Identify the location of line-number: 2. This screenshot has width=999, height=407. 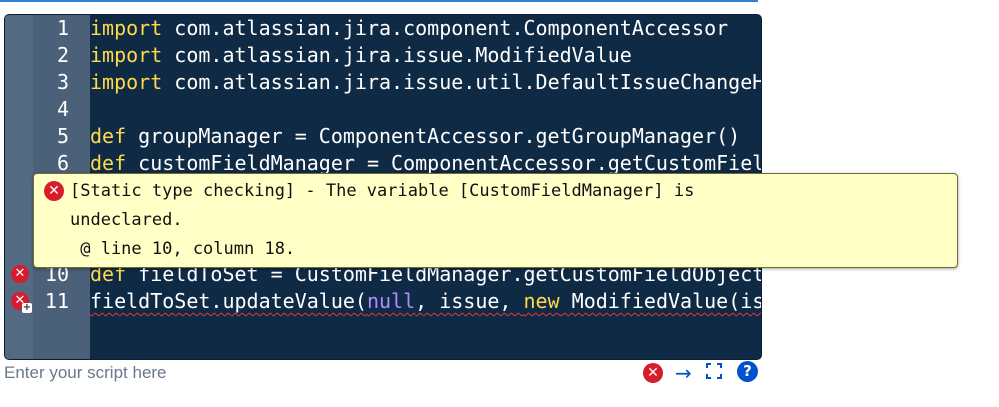
(62, 55).